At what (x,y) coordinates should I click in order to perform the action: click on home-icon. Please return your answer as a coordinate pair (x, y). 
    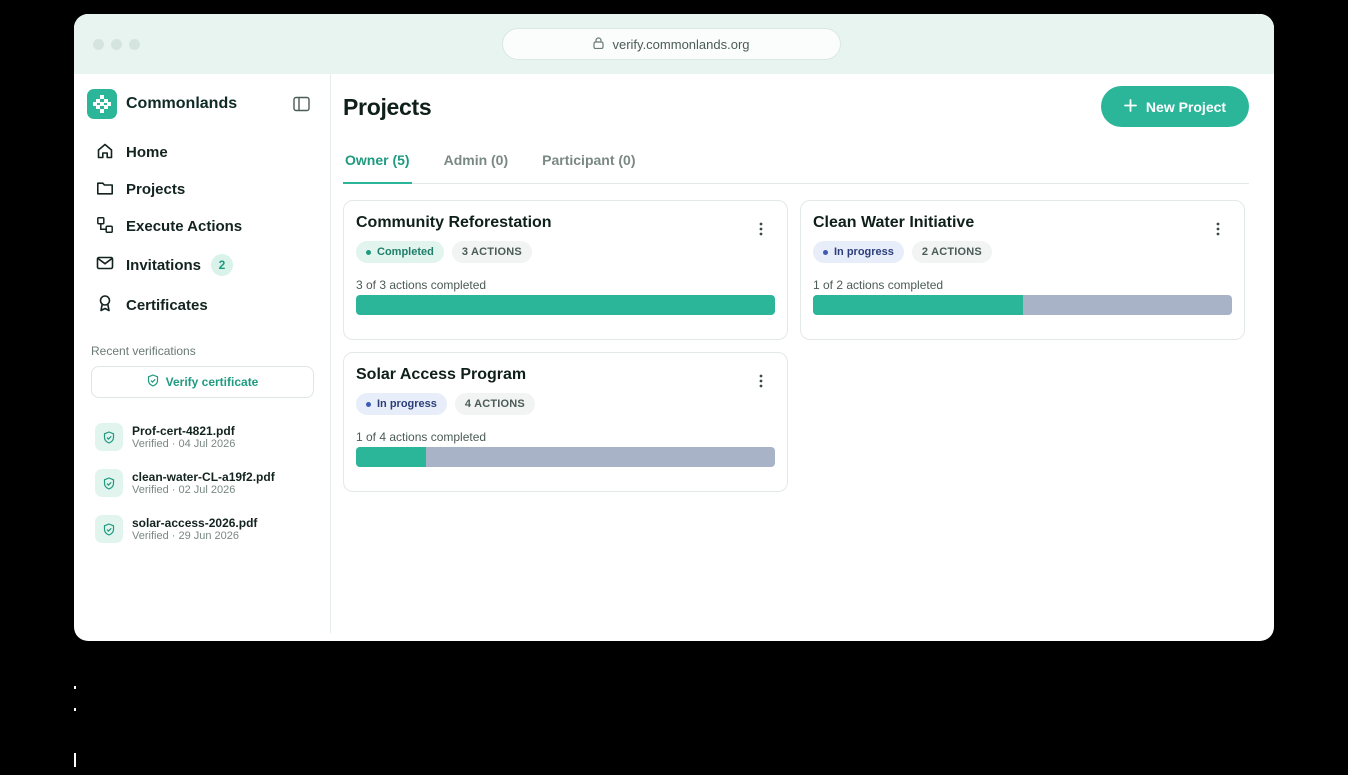
    Looking at the image, I should click on (105, 153).